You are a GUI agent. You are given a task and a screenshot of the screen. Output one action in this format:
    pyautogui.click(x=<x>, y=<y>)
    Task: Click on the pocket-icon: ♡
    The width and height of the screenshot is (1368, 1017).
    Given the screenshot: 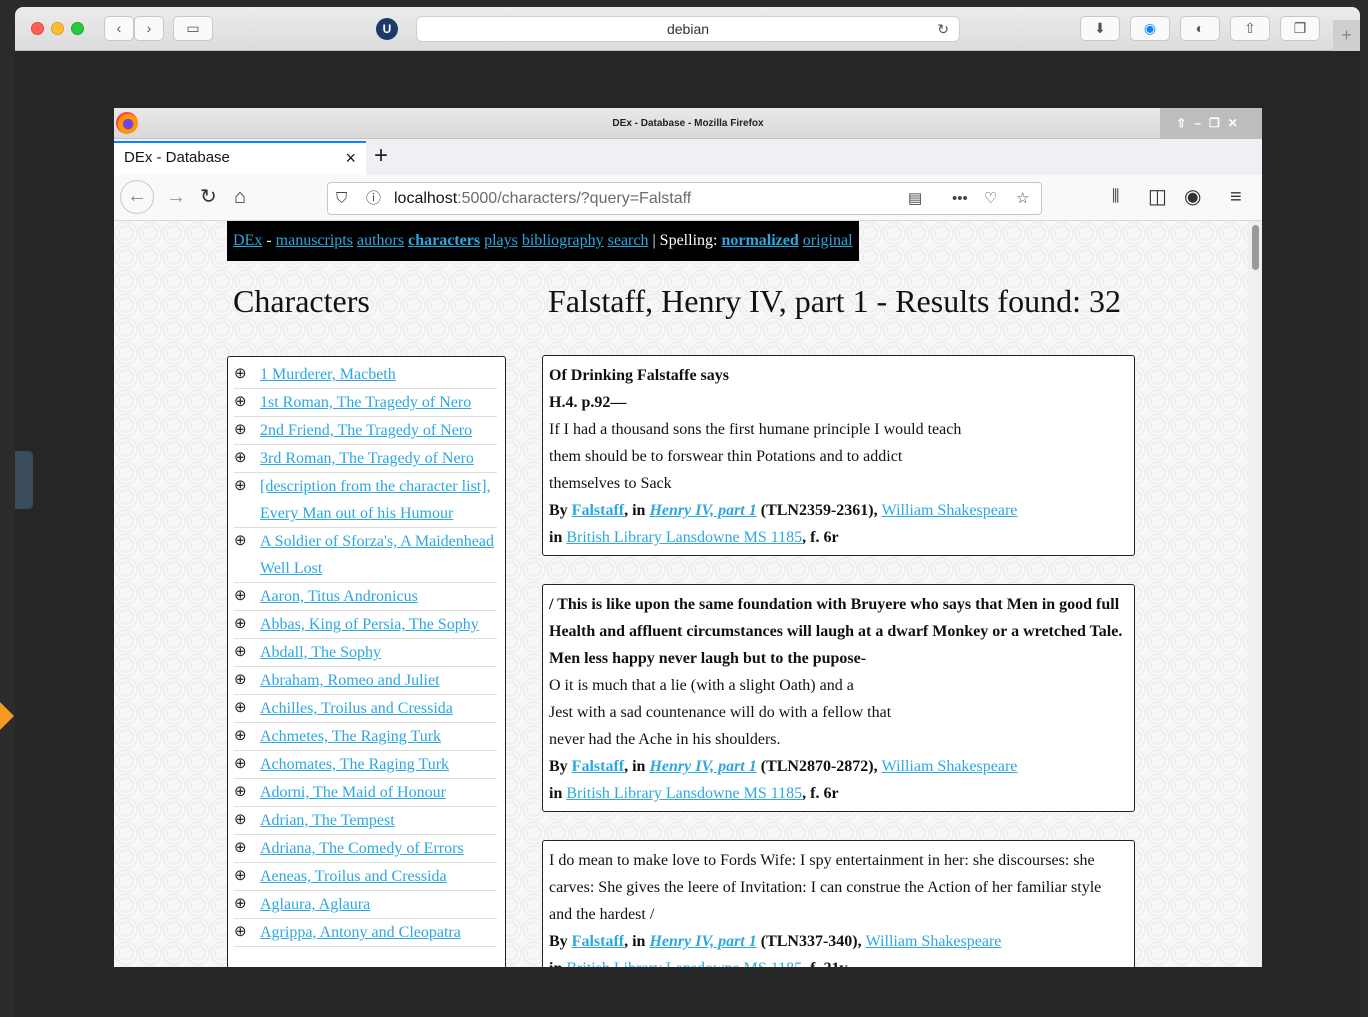 What is the action you would take?
    pyautogui.click(x=990, y=198)
    